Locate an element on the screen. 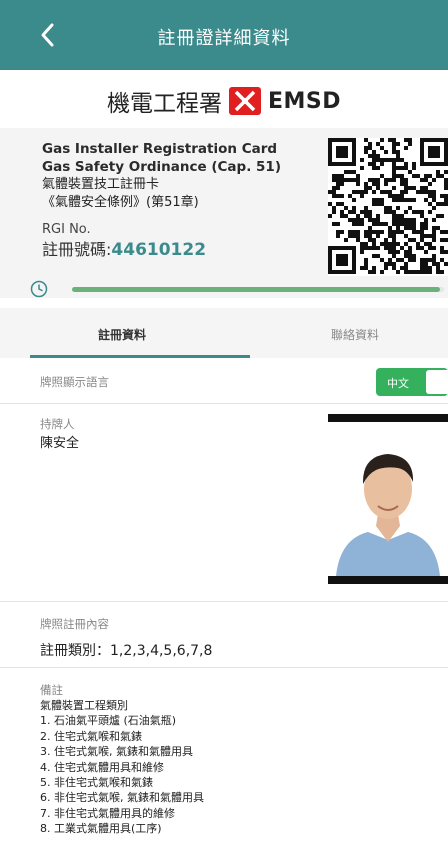 This screenshot has height=867, width=448. remarks-item: 6. 非住宅式氣喉, 氣錶和氣體用具 is located at coordinates (122, 798).